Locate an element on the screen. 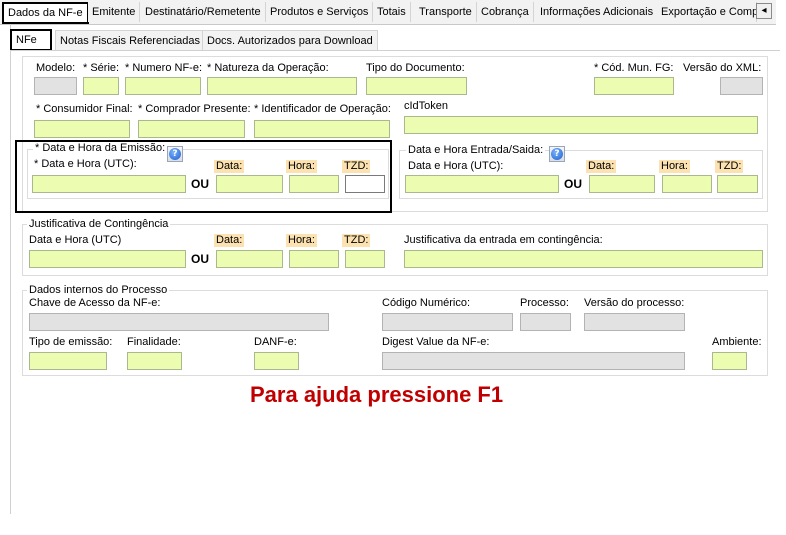 The width and height of the screenshot is (786, 535). entrada-saida-utc-field is located at coordinates (482, 184).